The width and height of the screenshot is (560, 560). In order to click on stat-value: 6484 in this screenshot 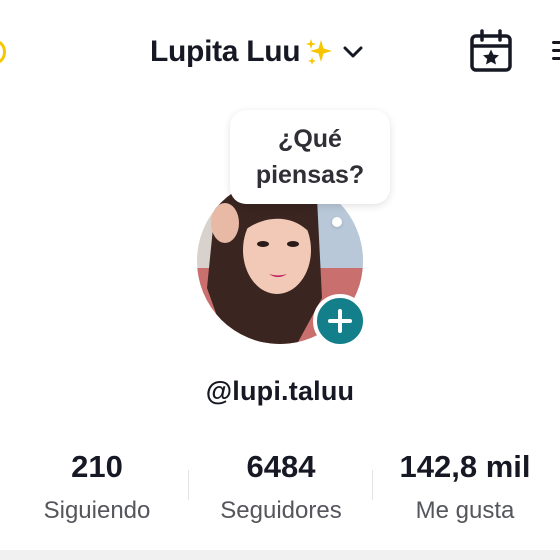, I will do `click(281, 466)`.